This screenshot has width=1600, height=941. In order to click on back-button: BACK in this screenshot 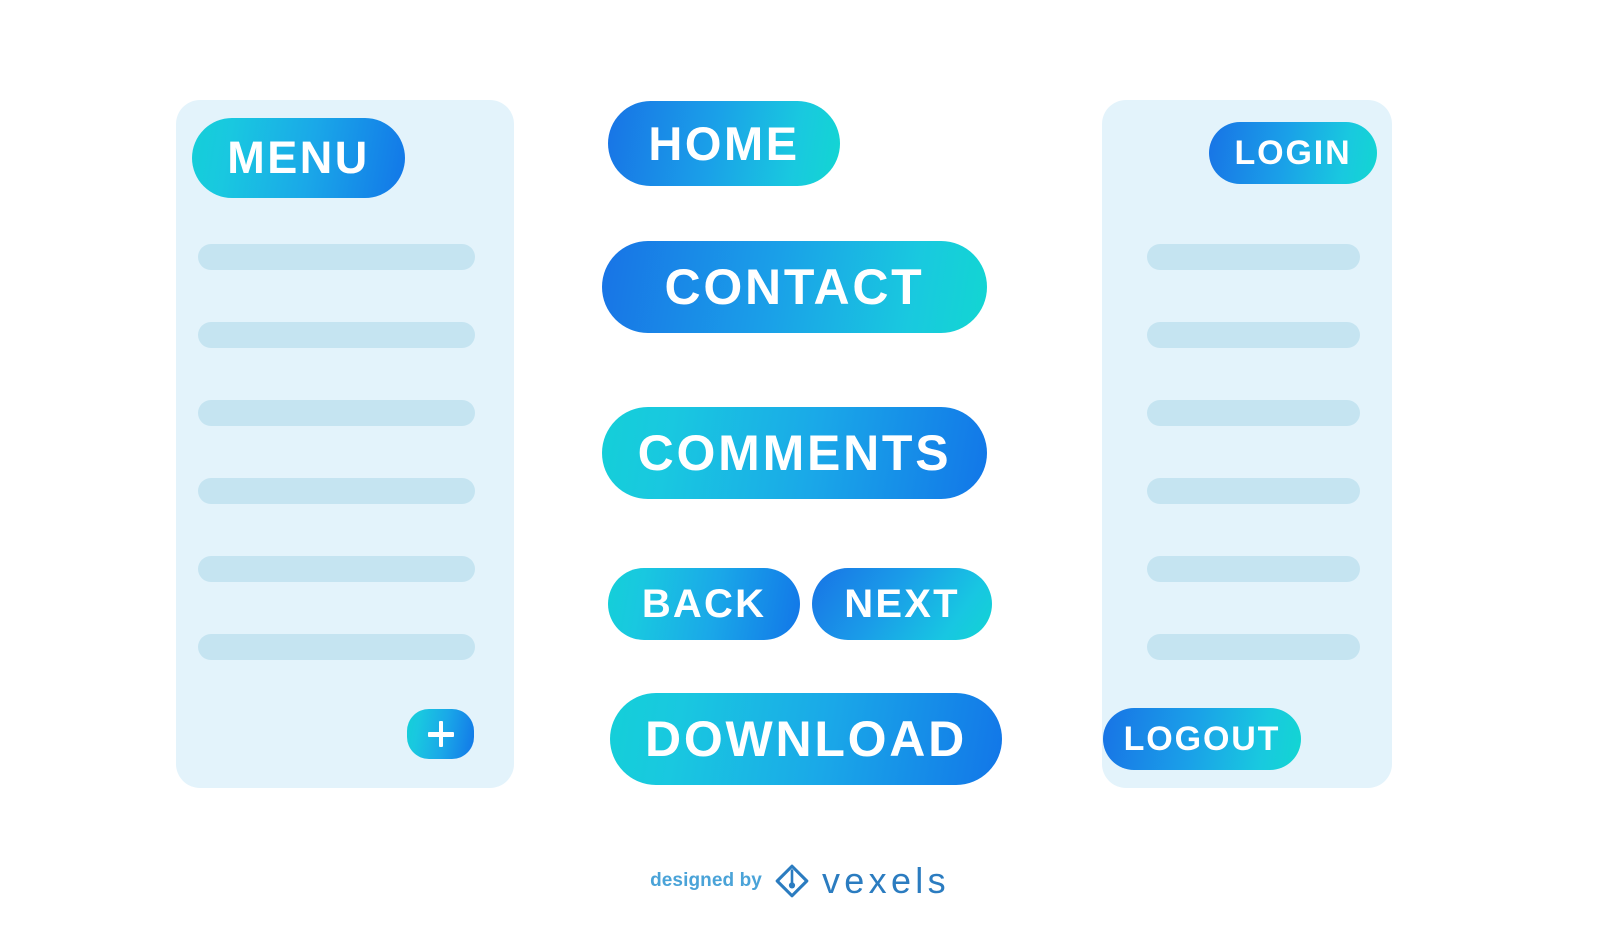, I will do `click(704, 604)`.